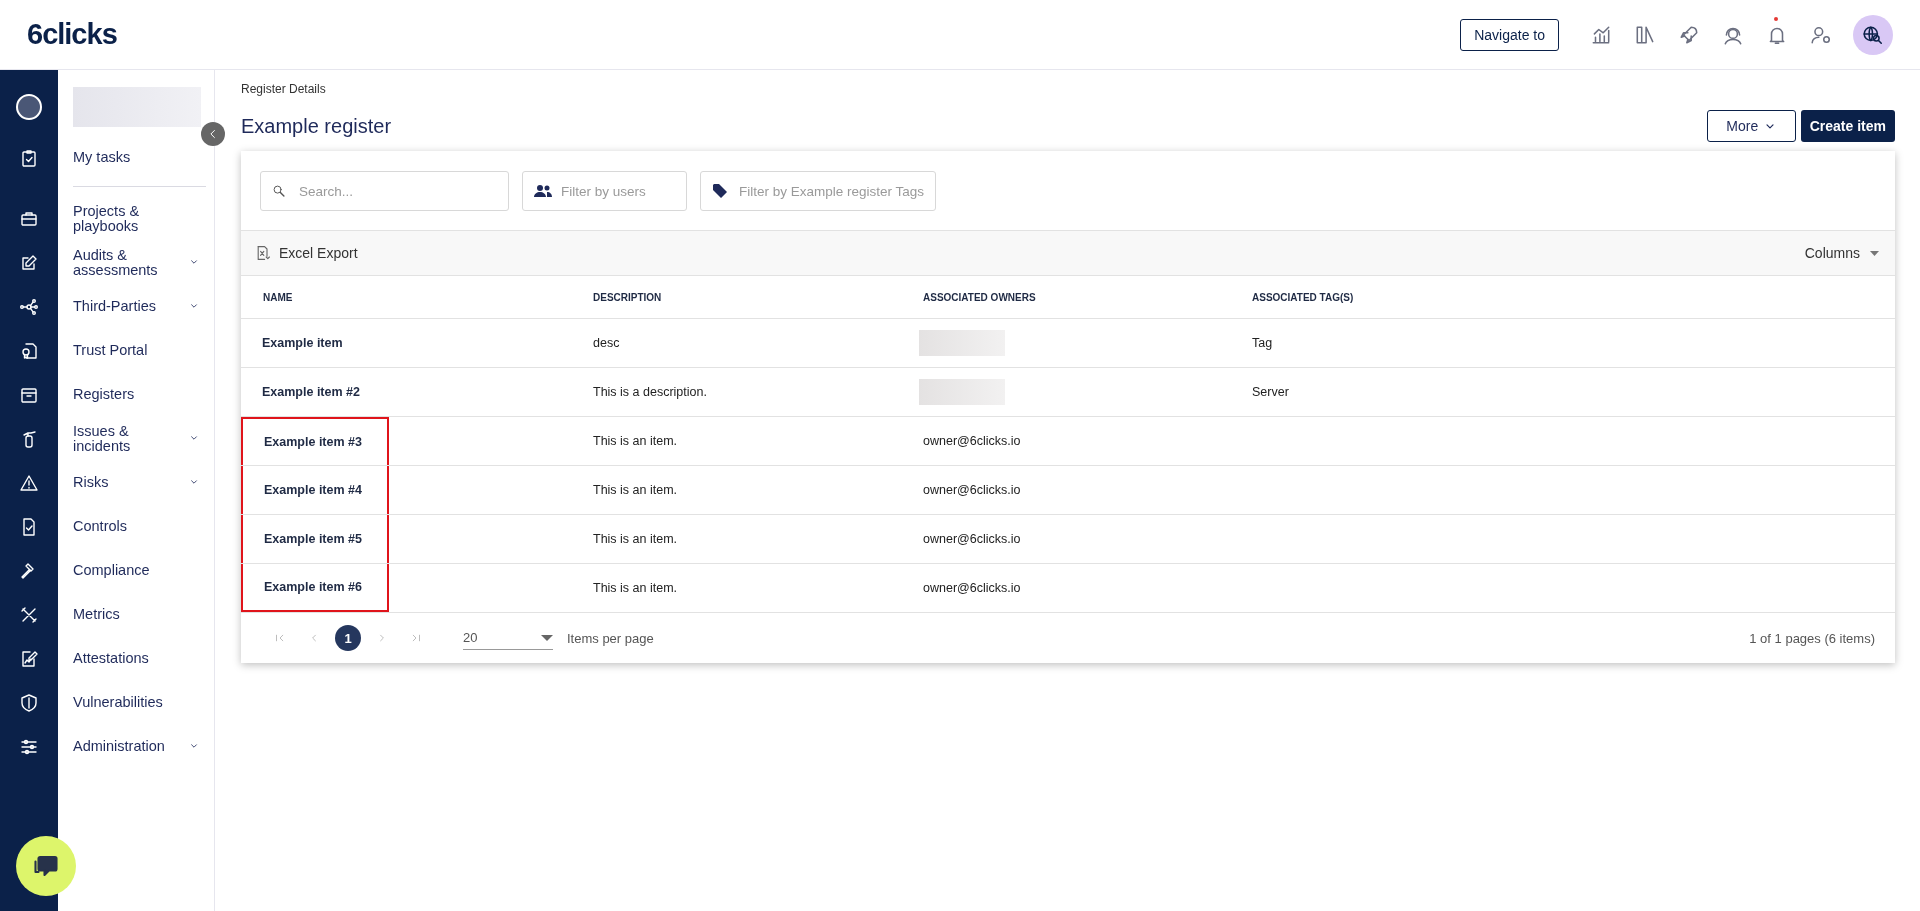 This screenshot has height=911, width=1920. Describe the element at coordinates (263, 253) in the screenshot. I see `spreadsheet-icon` at that location.